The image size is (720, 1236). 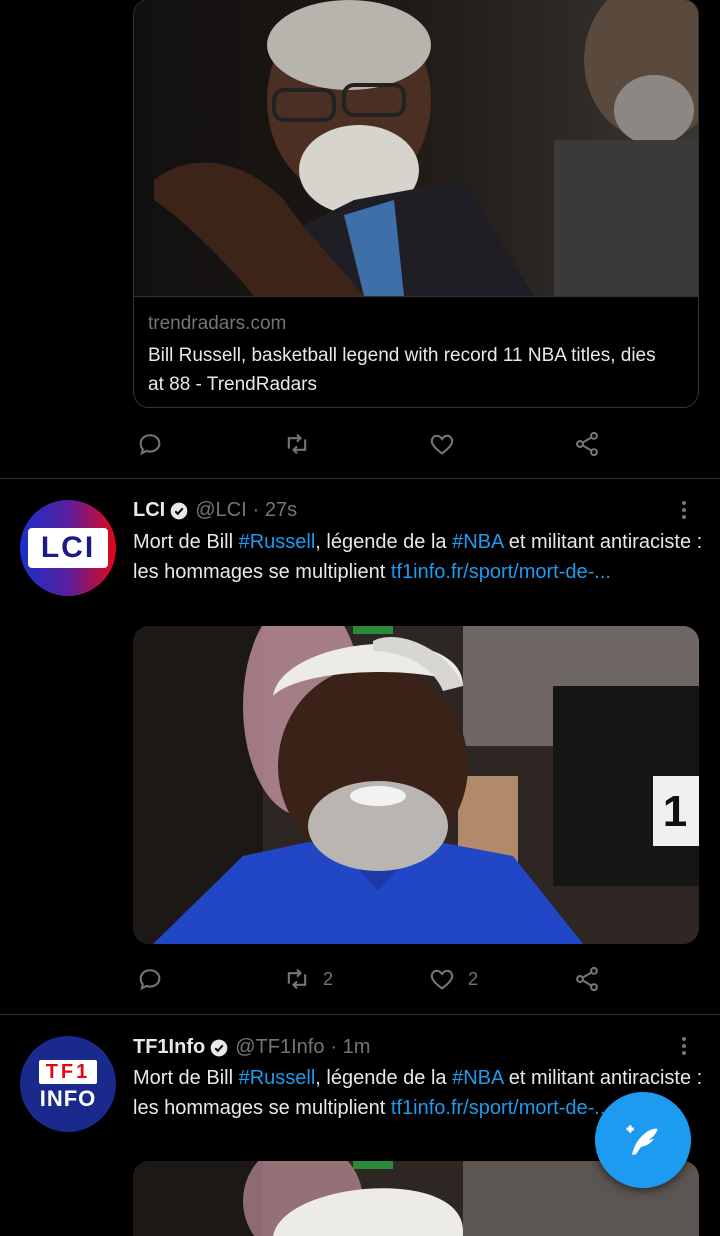 I want to click on tweet-header: TF1Info @TF1Info · 1m, so click(x=251, y=1047).